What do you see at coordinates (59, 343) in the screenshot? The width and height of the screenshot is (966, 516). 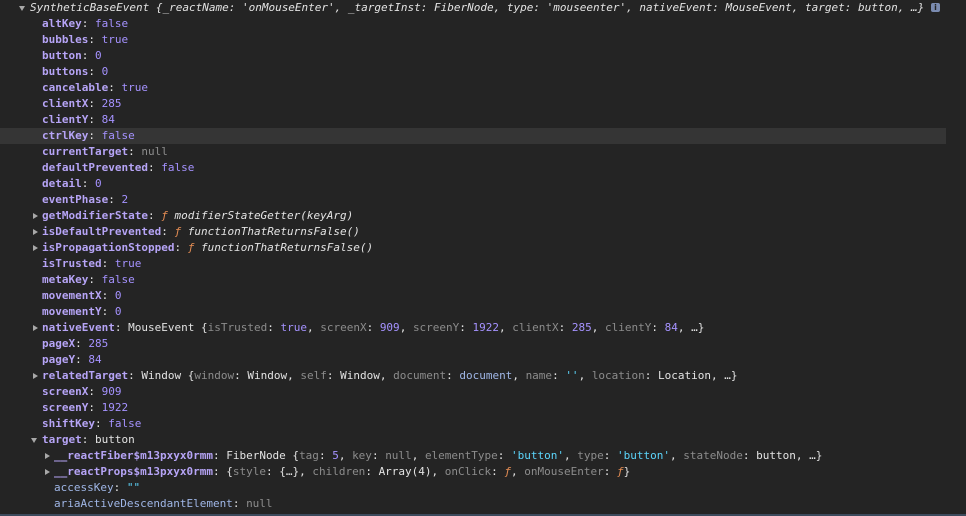 I see `prop-key: pageX` at bounding box center [59, 343].